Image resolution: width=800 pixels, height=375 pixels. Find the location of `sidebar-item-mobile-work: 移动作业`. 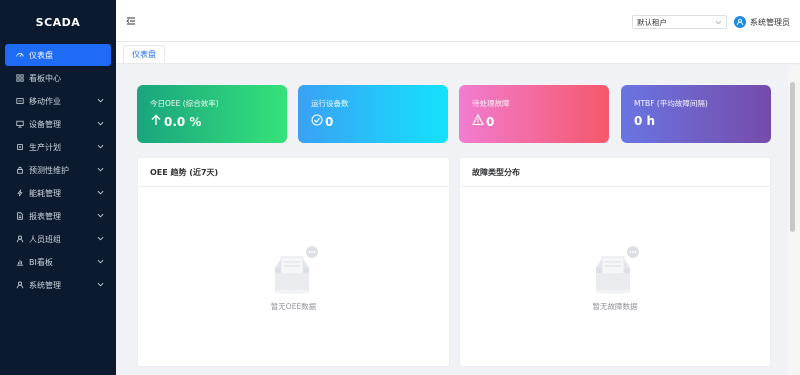

sidebar-item-mobile-work: 移动作业 is located at coordinates (58, 101).